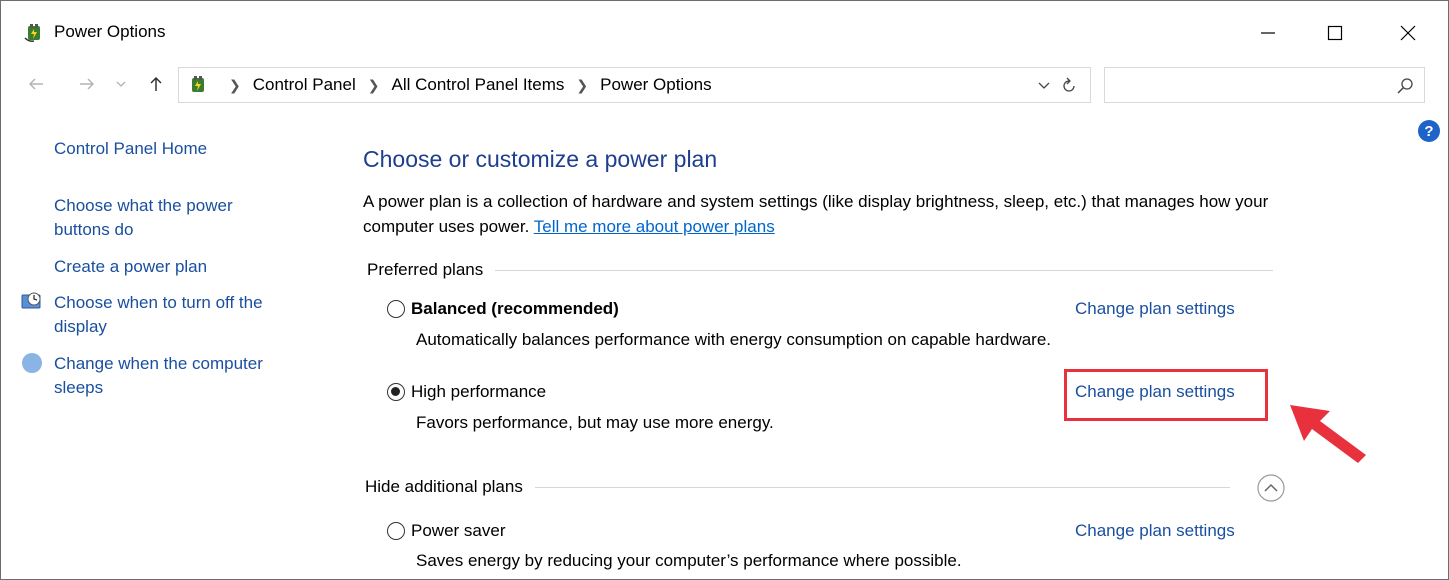  I want to click on highlight-box, so click(1166, 395).